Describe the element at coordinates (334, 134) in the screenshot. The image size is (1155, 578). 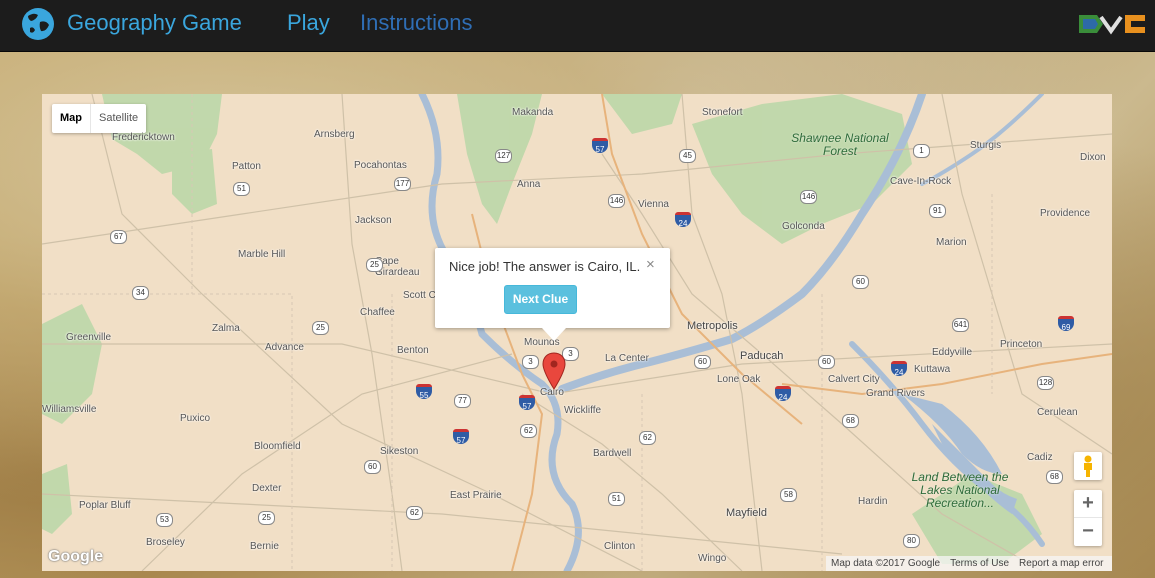
I see `place-label: Arnsberg` at that location.